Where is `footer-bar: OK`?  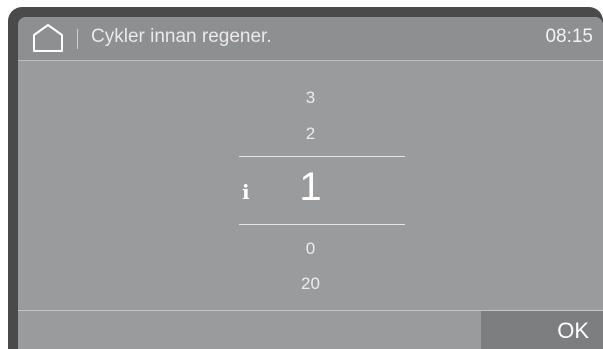 footer-bar: OK is located at coordinates (310, 329).